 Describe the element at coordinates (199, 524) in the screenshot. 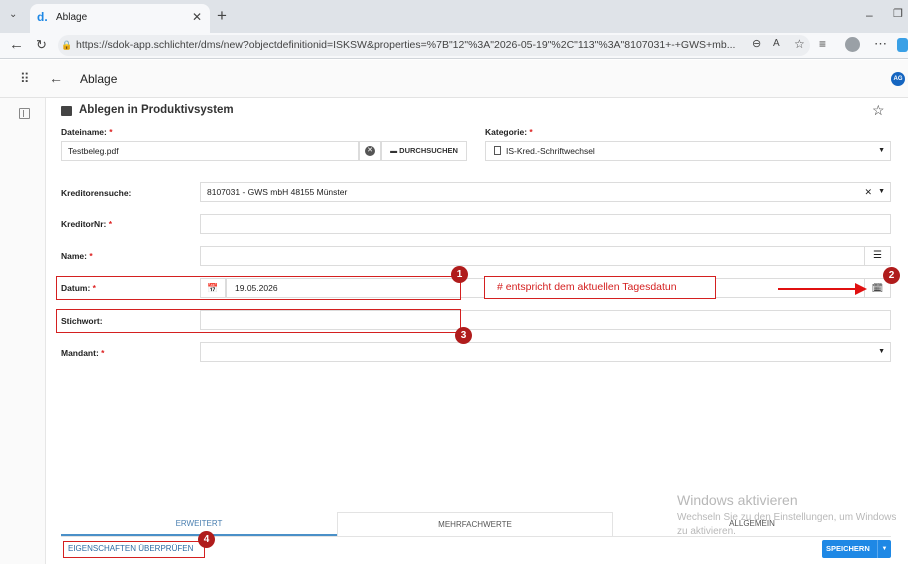

I see `tab-erweitert: ERWEITERT` at that location.